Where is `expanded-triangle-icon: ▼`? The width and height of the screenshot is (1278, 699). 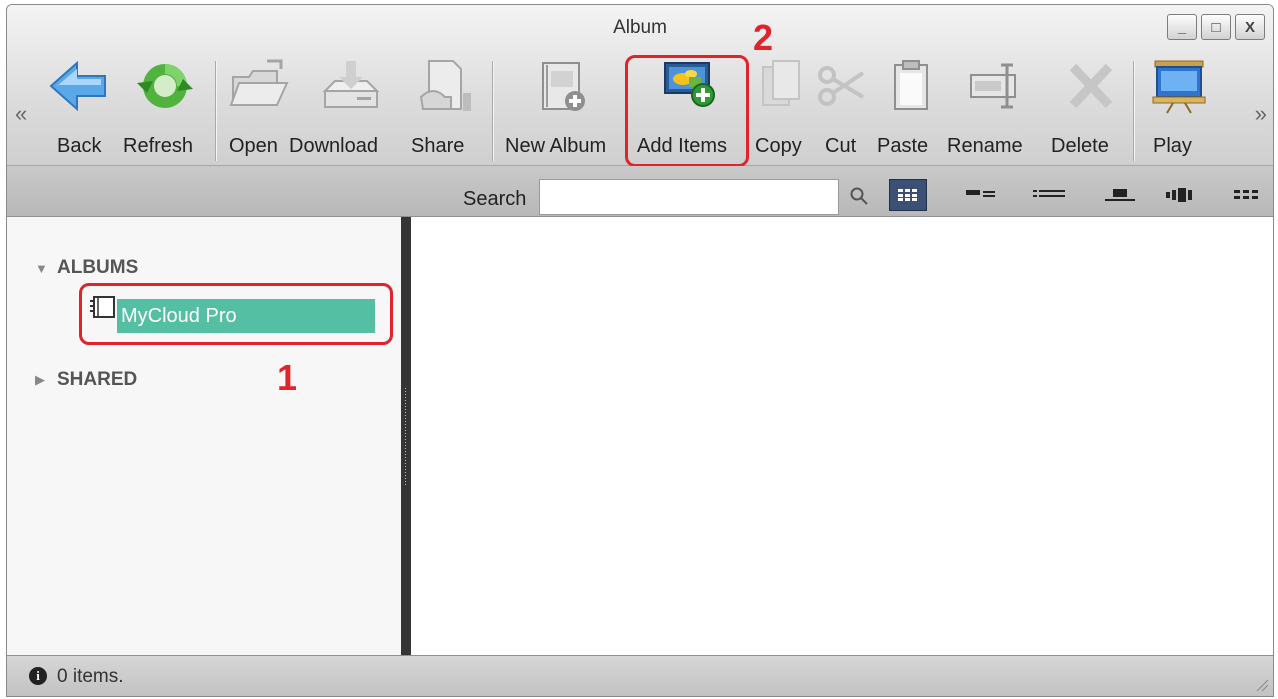 expanded-triangle-icon: ▼ is located at coordinates (41, 268).